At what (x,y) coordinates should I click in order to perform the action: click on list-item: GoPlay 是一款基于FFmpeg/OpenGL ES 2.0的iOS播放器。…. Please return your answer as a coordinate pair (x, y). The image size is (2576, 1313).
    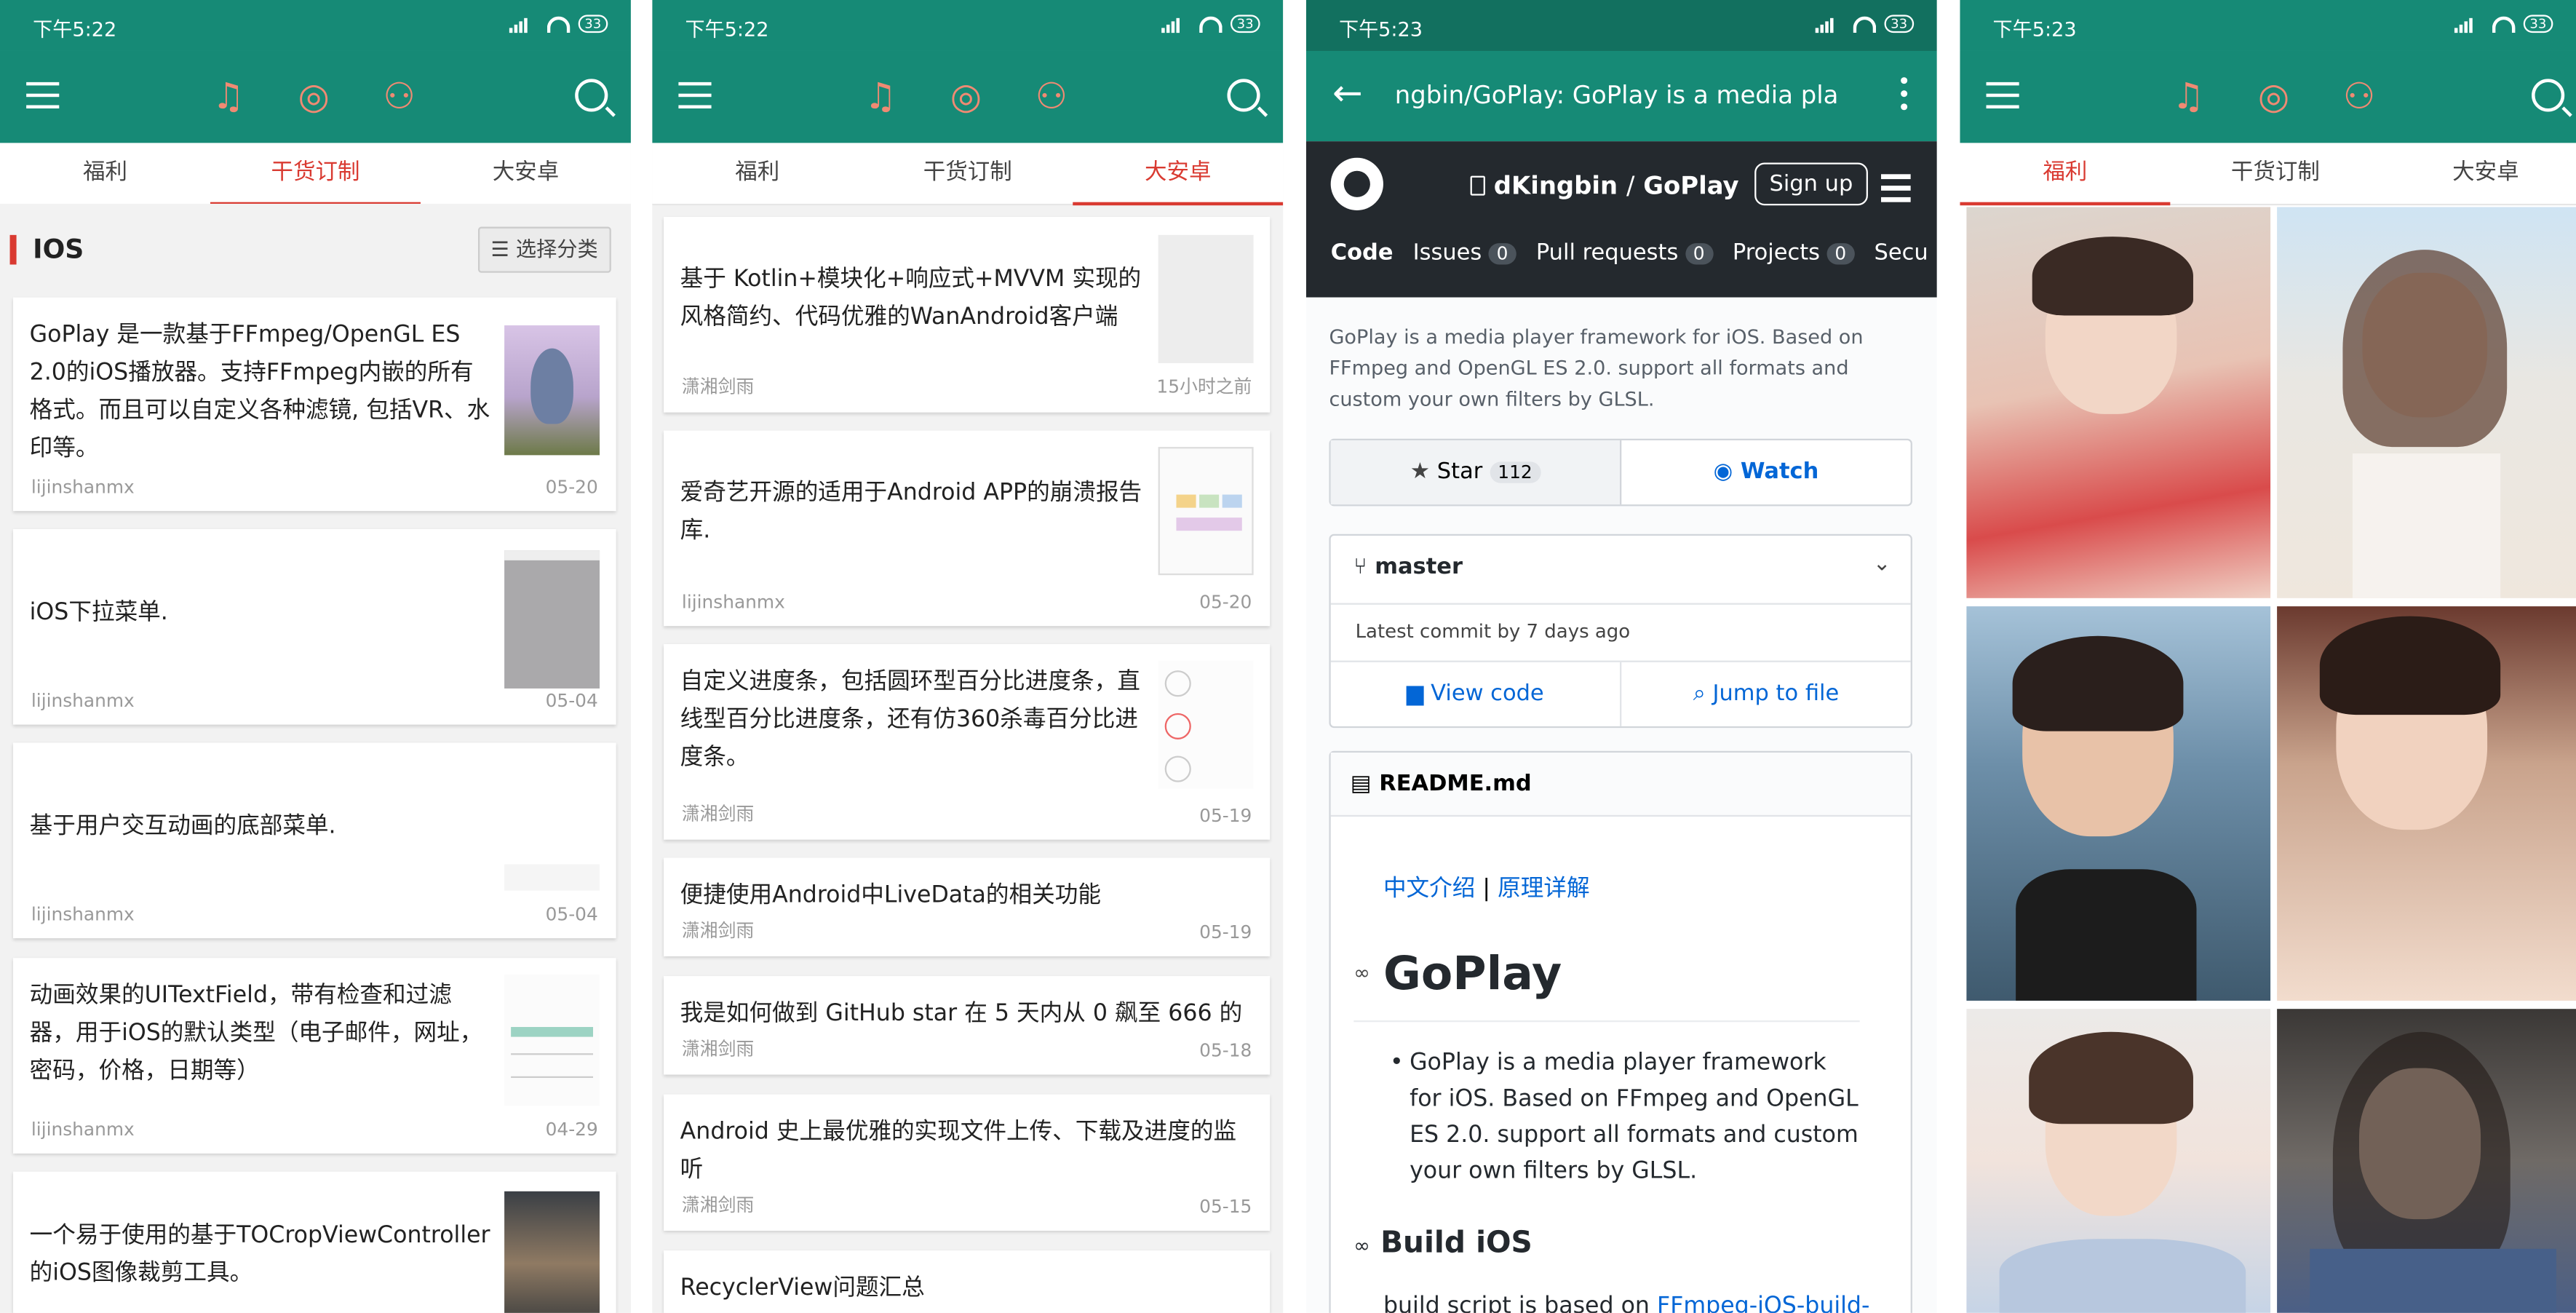
    Looking at the image, I should click on (314, 404).